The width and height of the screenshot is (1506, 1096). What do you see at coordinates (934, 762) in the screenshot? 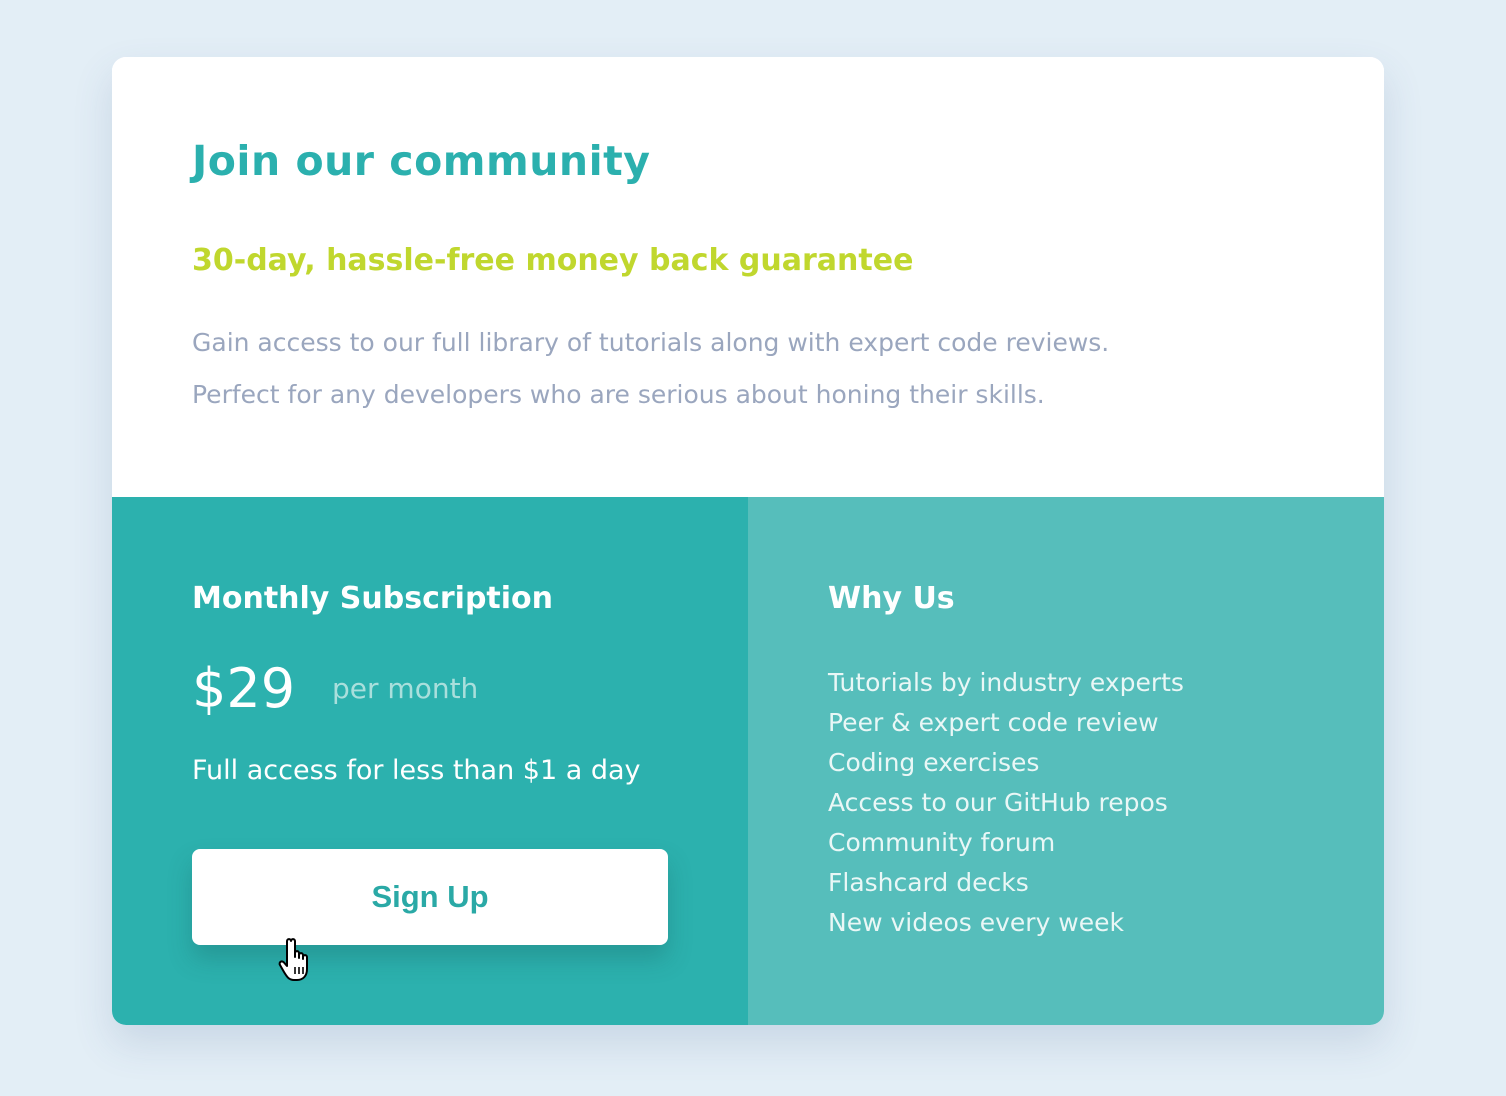
I see `why-us-item: Coding exercises` at bounding box center [934, 762].